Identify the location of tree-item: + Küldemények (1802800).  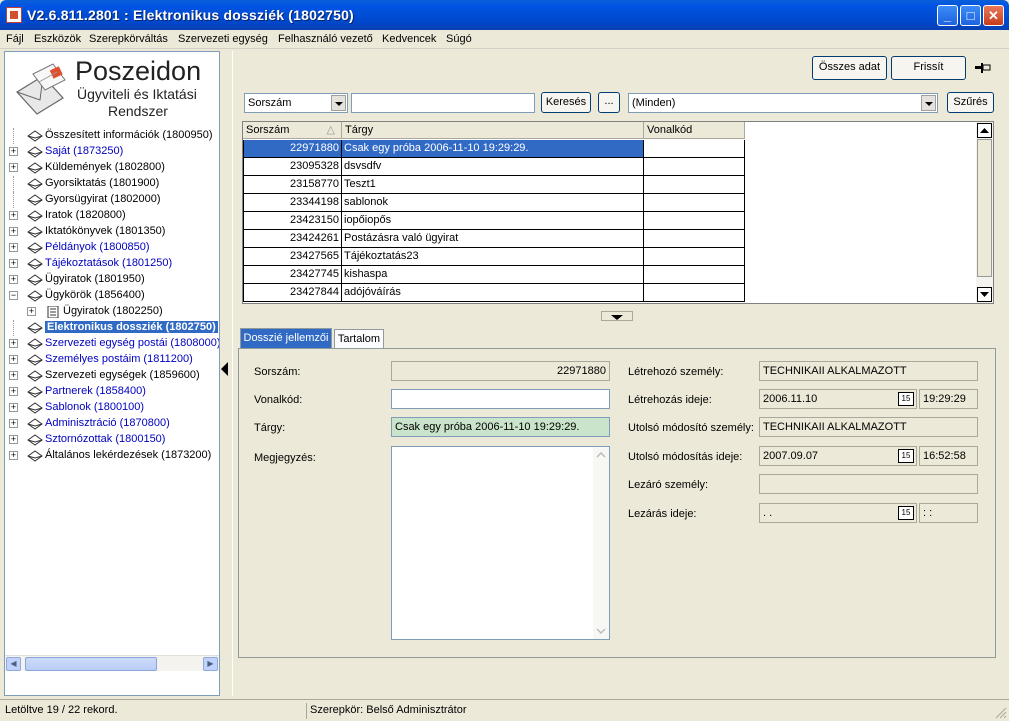
(112, 168).